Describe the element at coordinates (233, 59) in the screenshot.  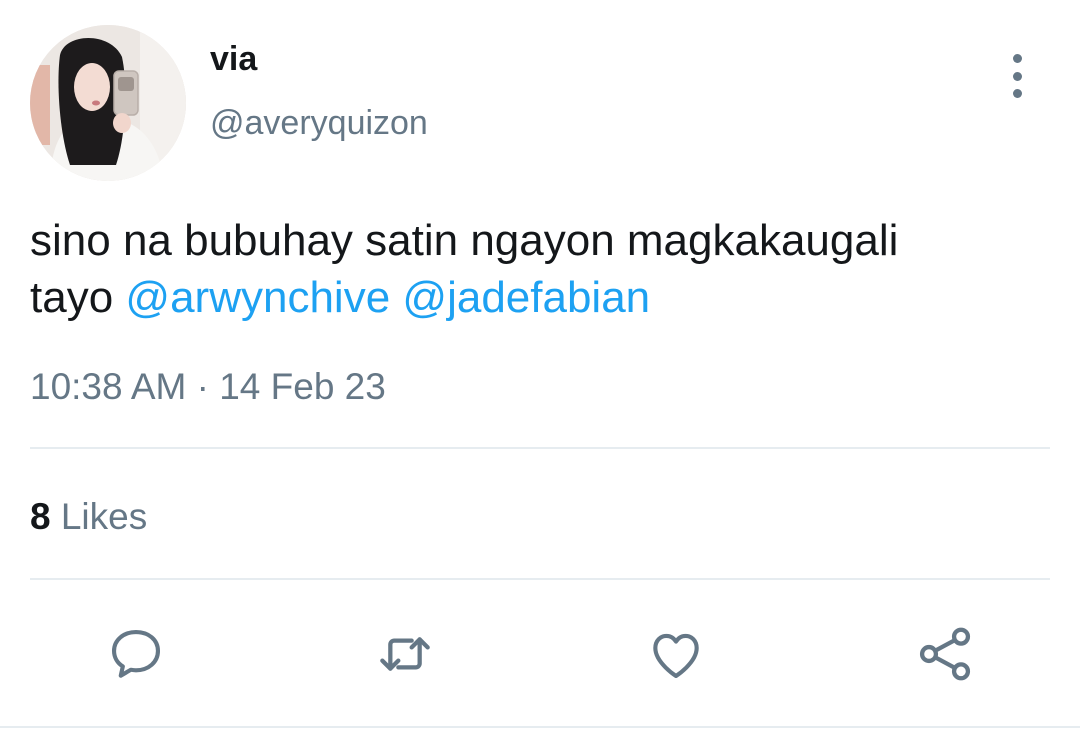
I see `display-name: via` at that location.